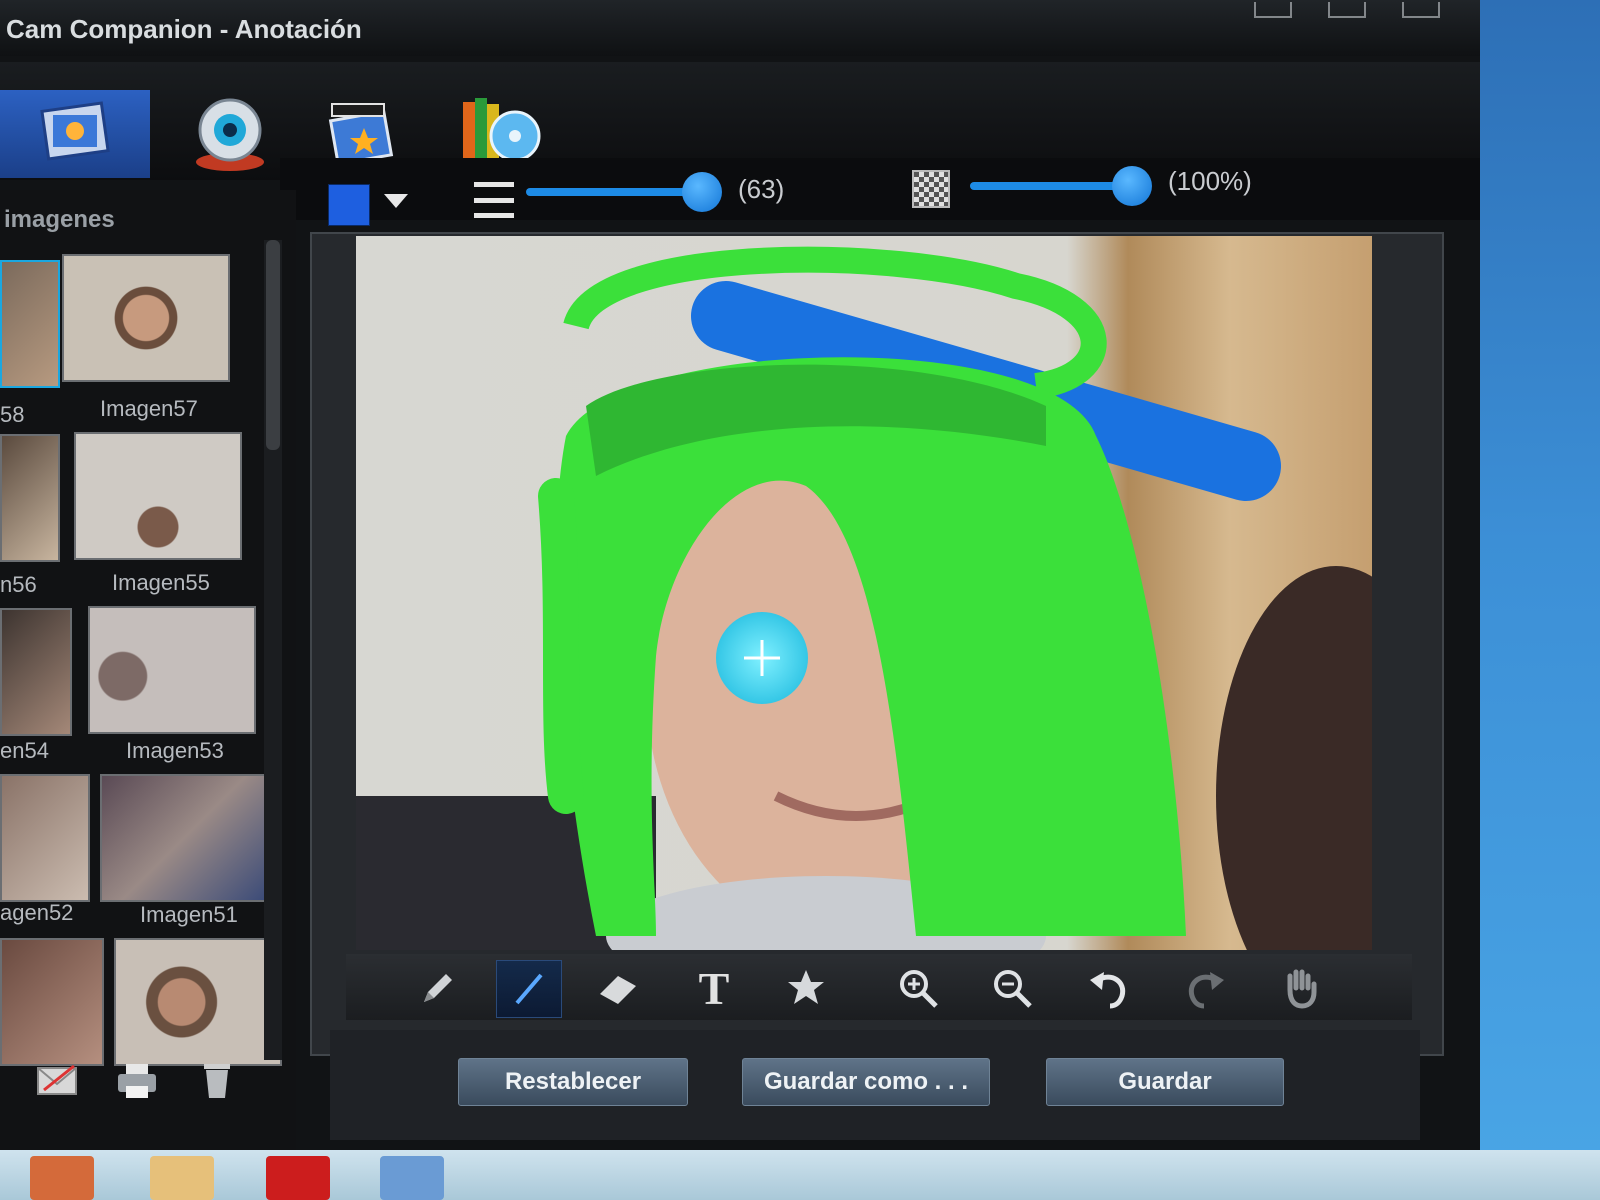  I want to click on reset-button: Restablecer, so click(573, 1082).